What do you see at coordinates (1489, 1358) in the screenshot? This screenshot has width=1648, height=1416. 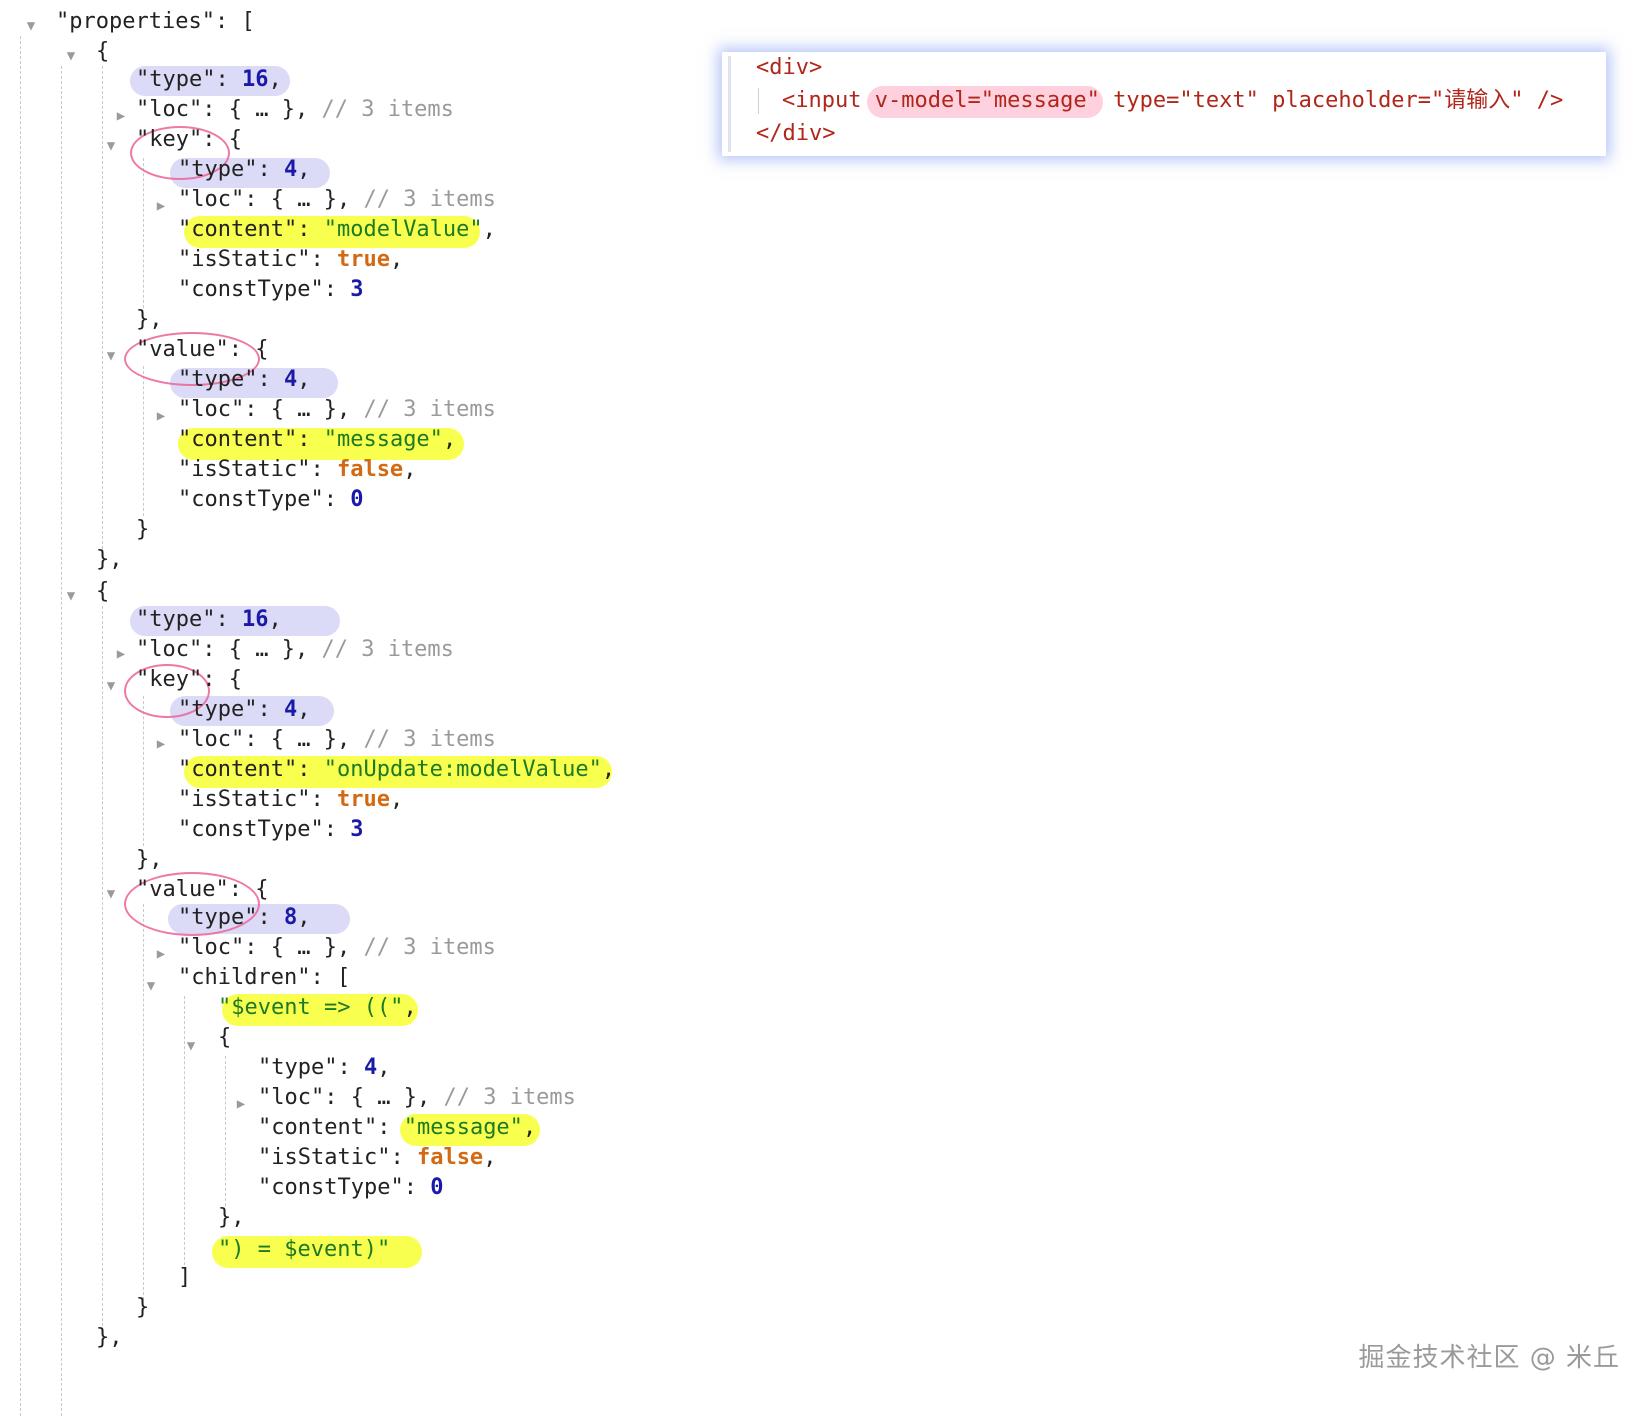 I see `watermark: 掘金技术社区 @ 米丘` at bounding box center [1489, 1358].